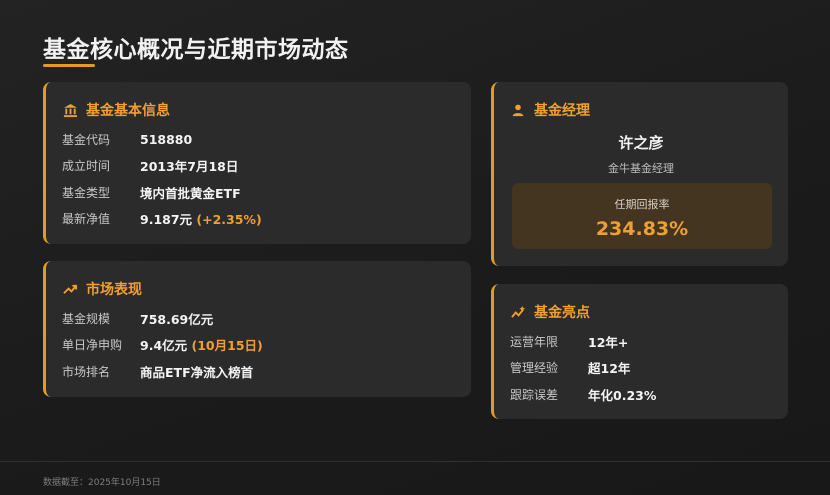 The image size is (830, 495). I want to click on manager-name: 许之彦, so click(641, 143).